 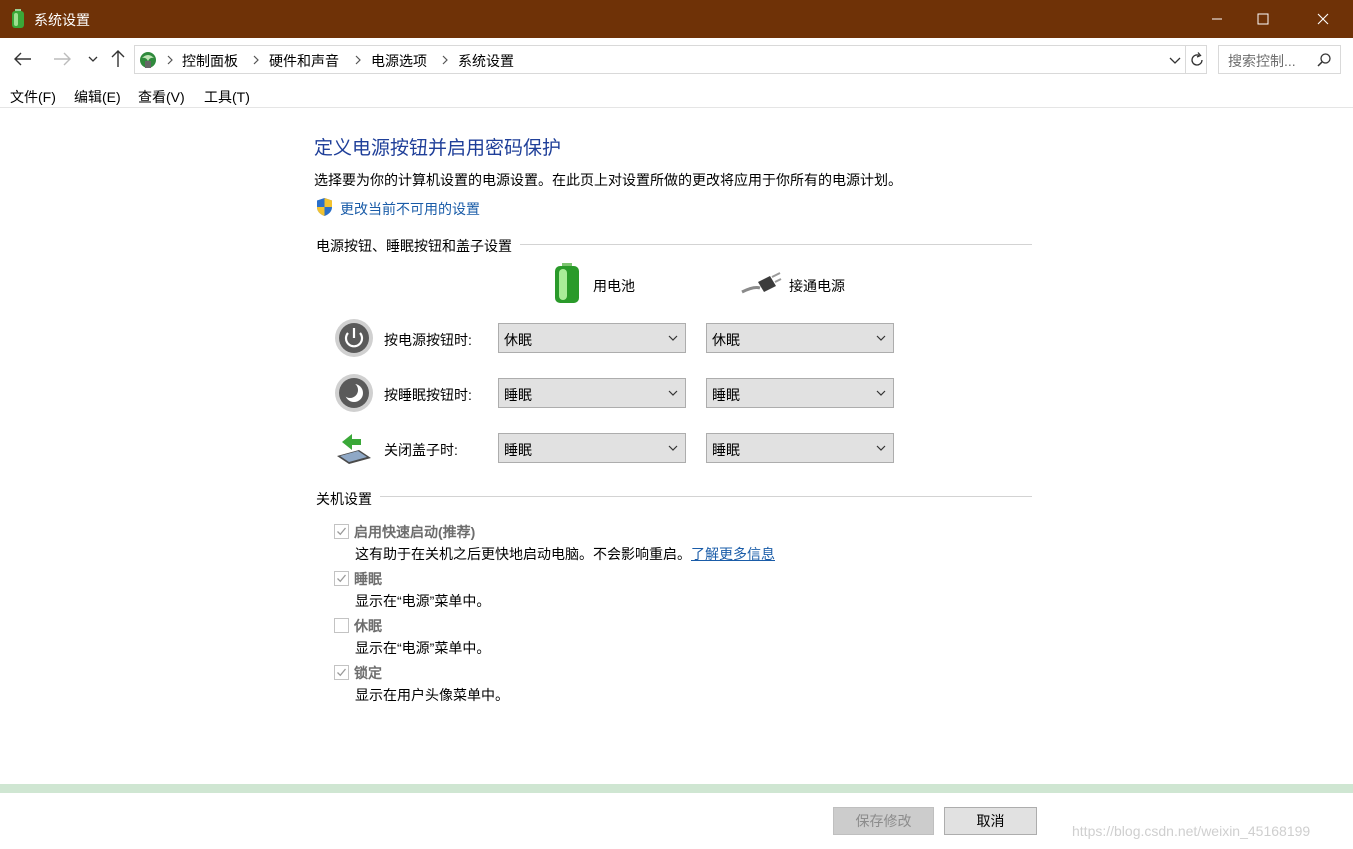 What do you see at coordinates (1197, 60) in the screenshot?
I see `refresh-icon` at bounding box center [1197, 60].